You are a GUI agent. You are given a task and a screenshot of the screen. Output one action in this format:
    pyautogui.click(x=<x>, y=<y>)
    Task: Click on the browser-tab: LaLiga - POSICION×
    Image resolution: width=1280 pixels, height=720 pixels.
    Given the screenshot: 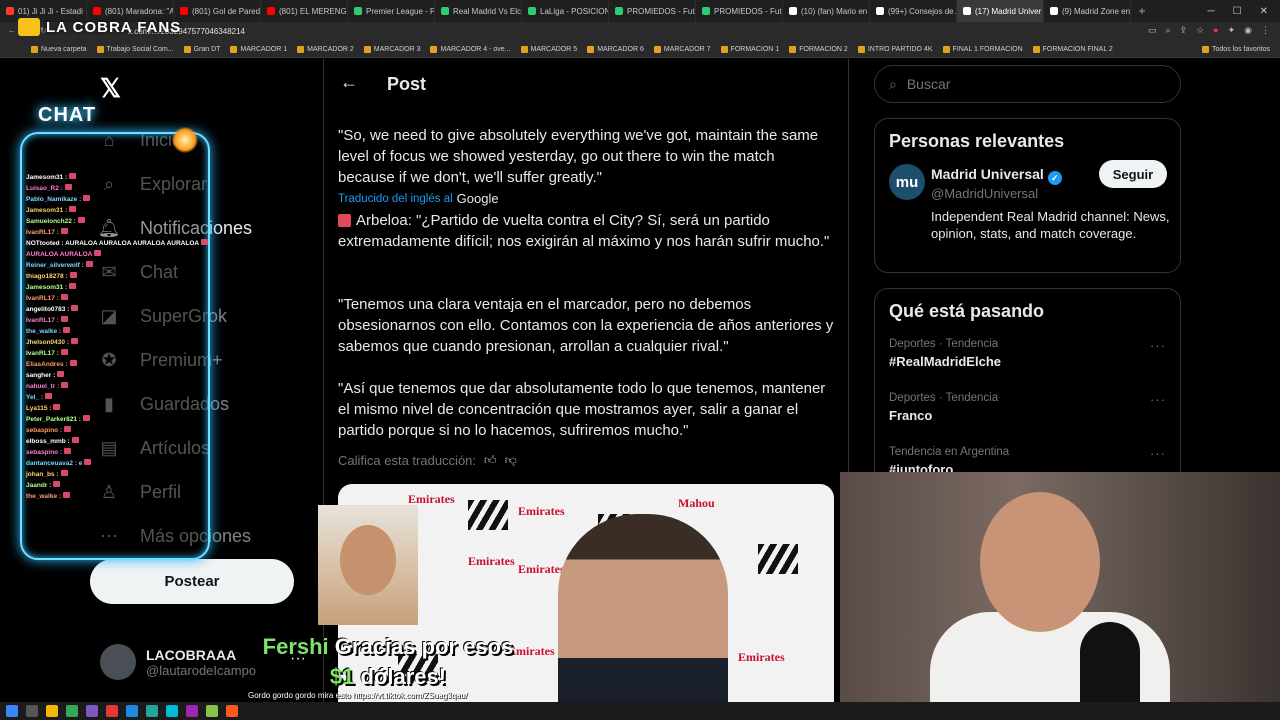 What is the action you would take?
    pyautogui.click(x=565, y=11)
    